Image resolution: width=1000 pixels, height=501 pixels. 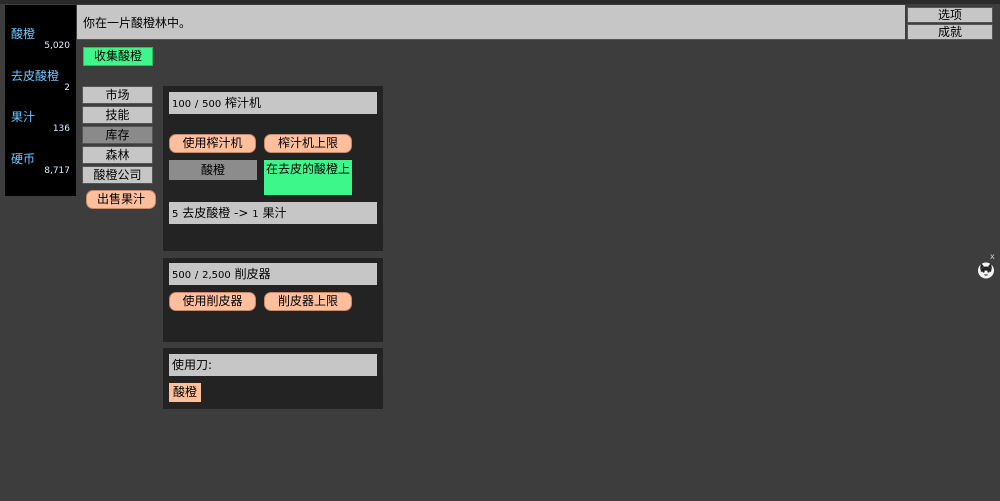 What do you see at coordinates (117, 135) in the screenshot?
I see `nav-inventory: 库存` at bounding box center [117, 135].